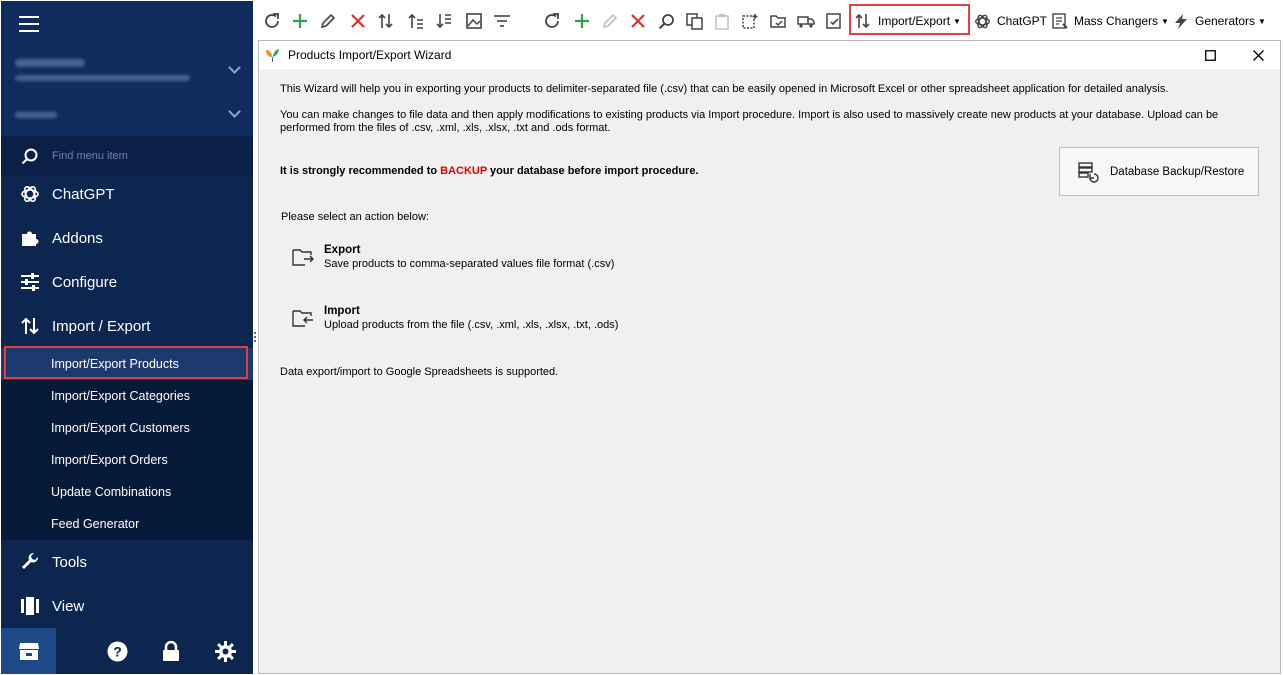  I want to click on search-placeholder: Find menu item, so click(90, 156).